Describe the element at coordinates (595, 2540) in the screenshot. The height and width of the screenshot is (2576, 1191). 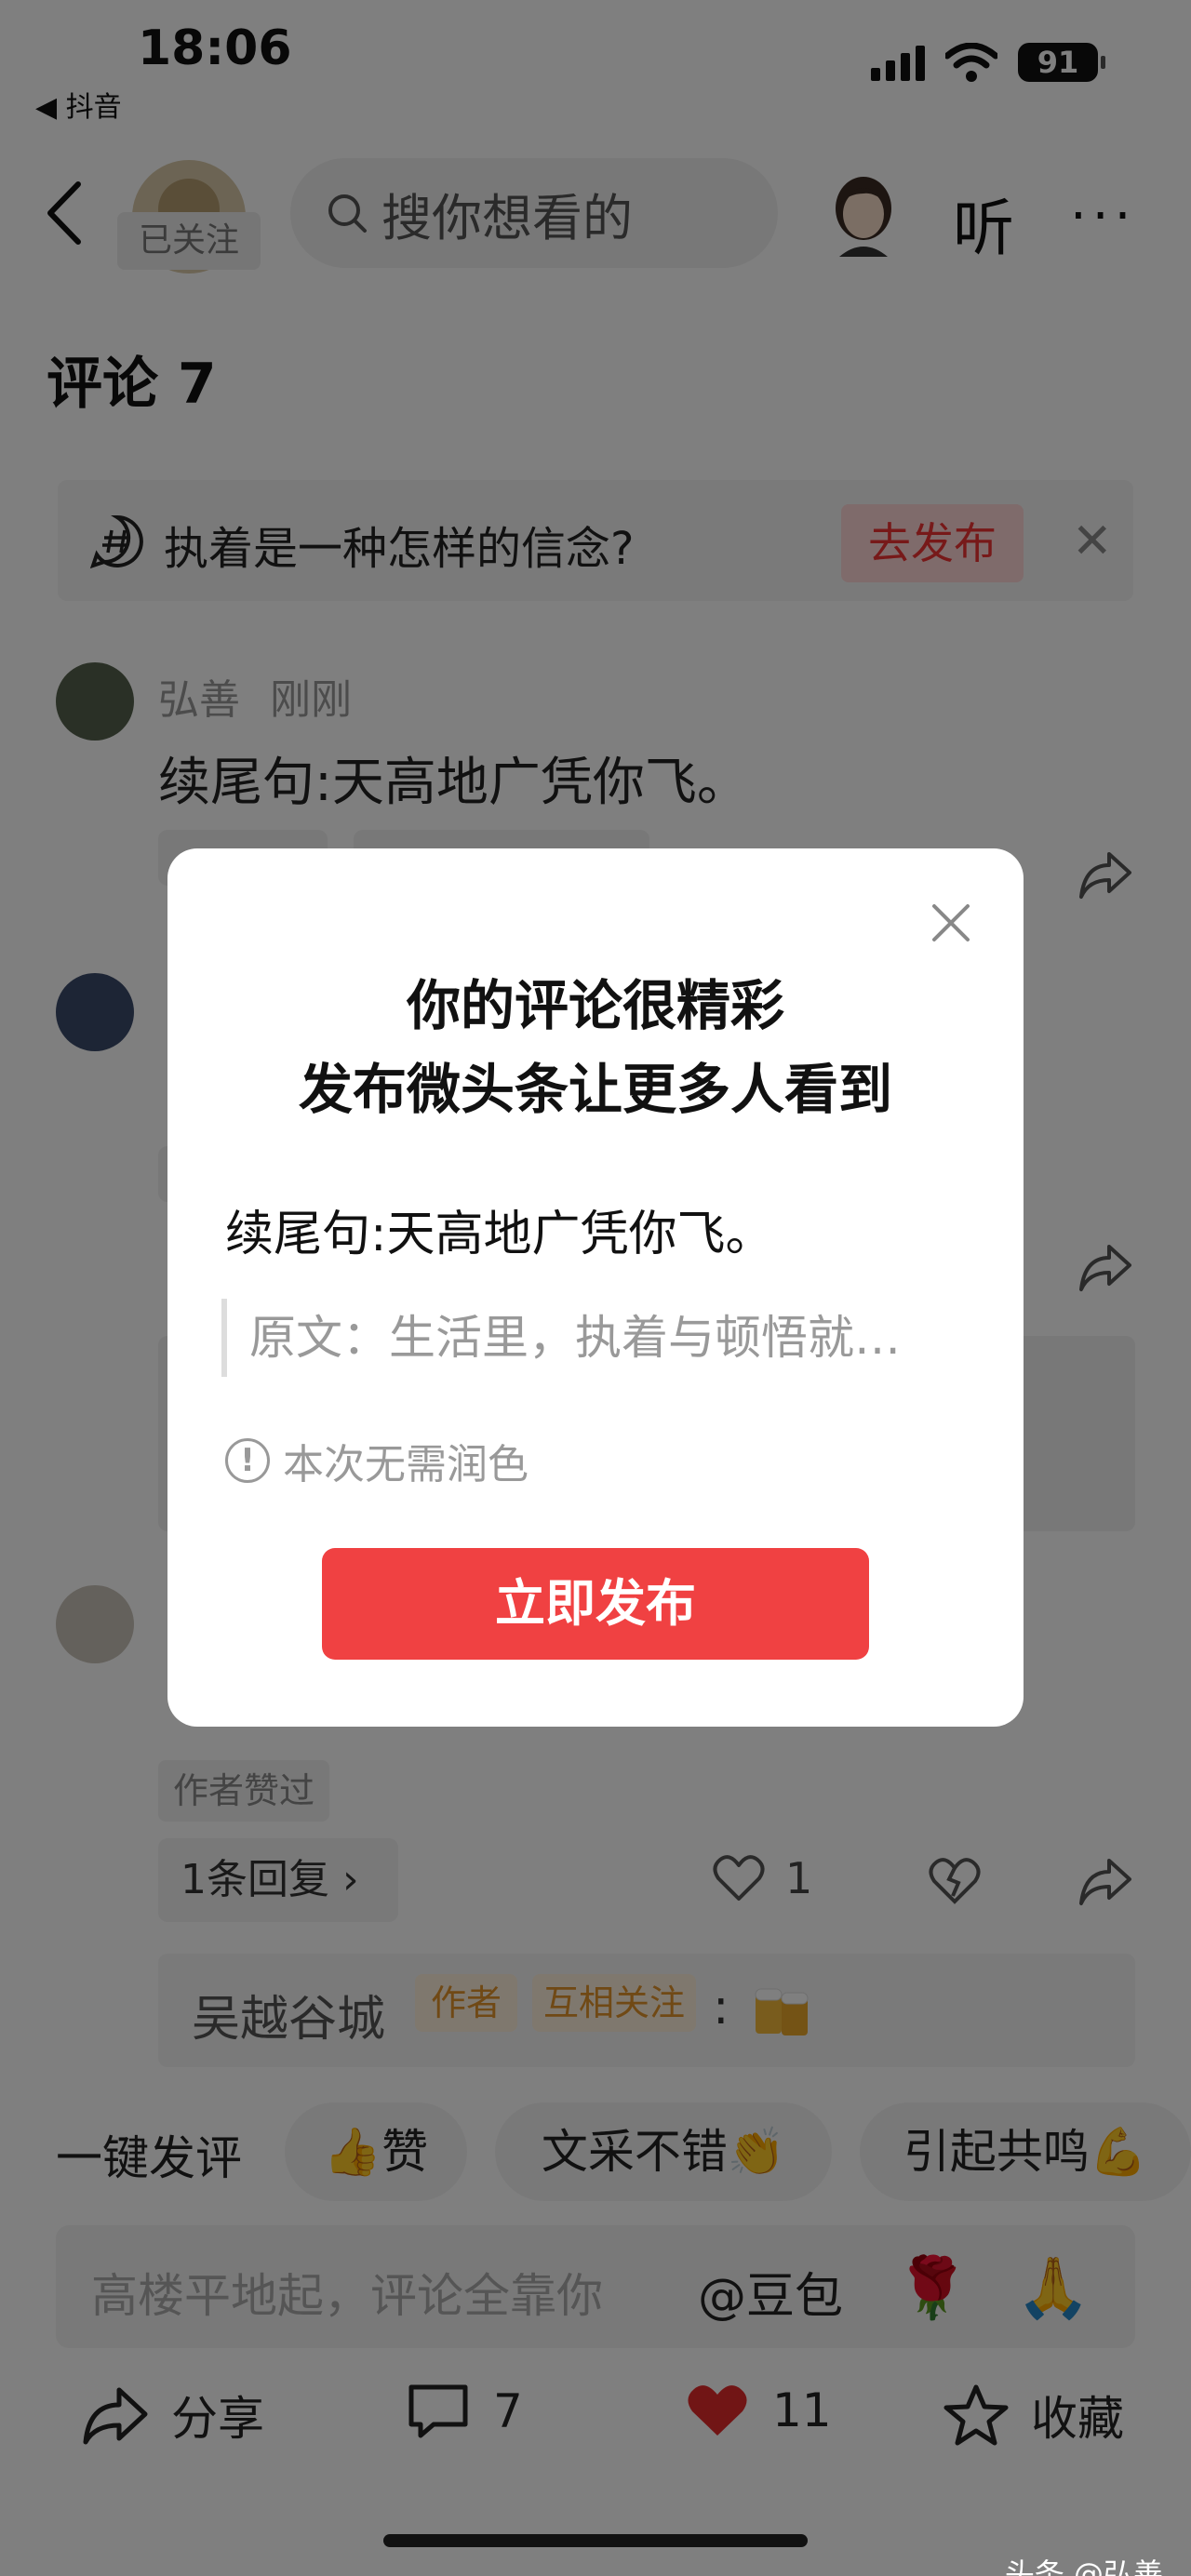
I see `home-indicator` at that location.